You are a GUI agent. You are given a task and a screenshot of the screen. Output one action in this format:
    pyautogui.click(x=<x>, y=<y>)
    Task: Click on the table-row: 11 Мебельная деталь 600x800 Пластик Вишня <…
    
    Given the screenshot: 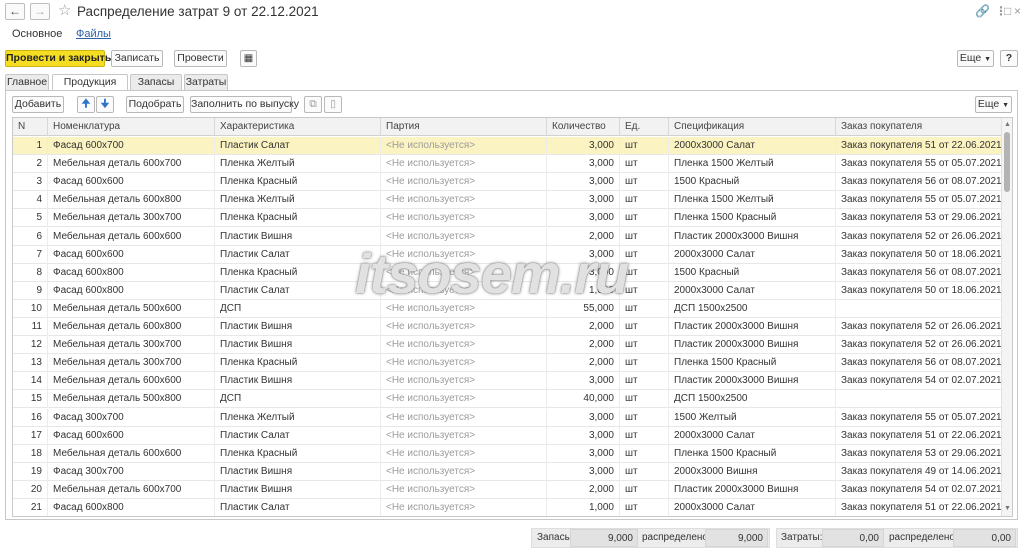 What is the action you would take?
    pyautogui.click(x=507, y=327)
    